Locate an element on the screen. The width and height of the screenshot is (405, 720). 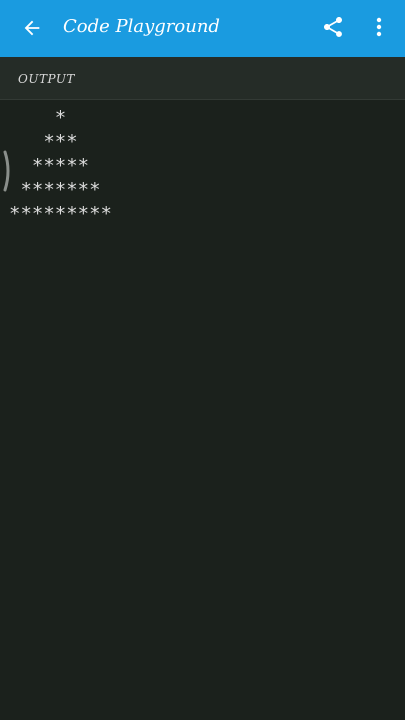
back-button is located at coordinates (32, 28).